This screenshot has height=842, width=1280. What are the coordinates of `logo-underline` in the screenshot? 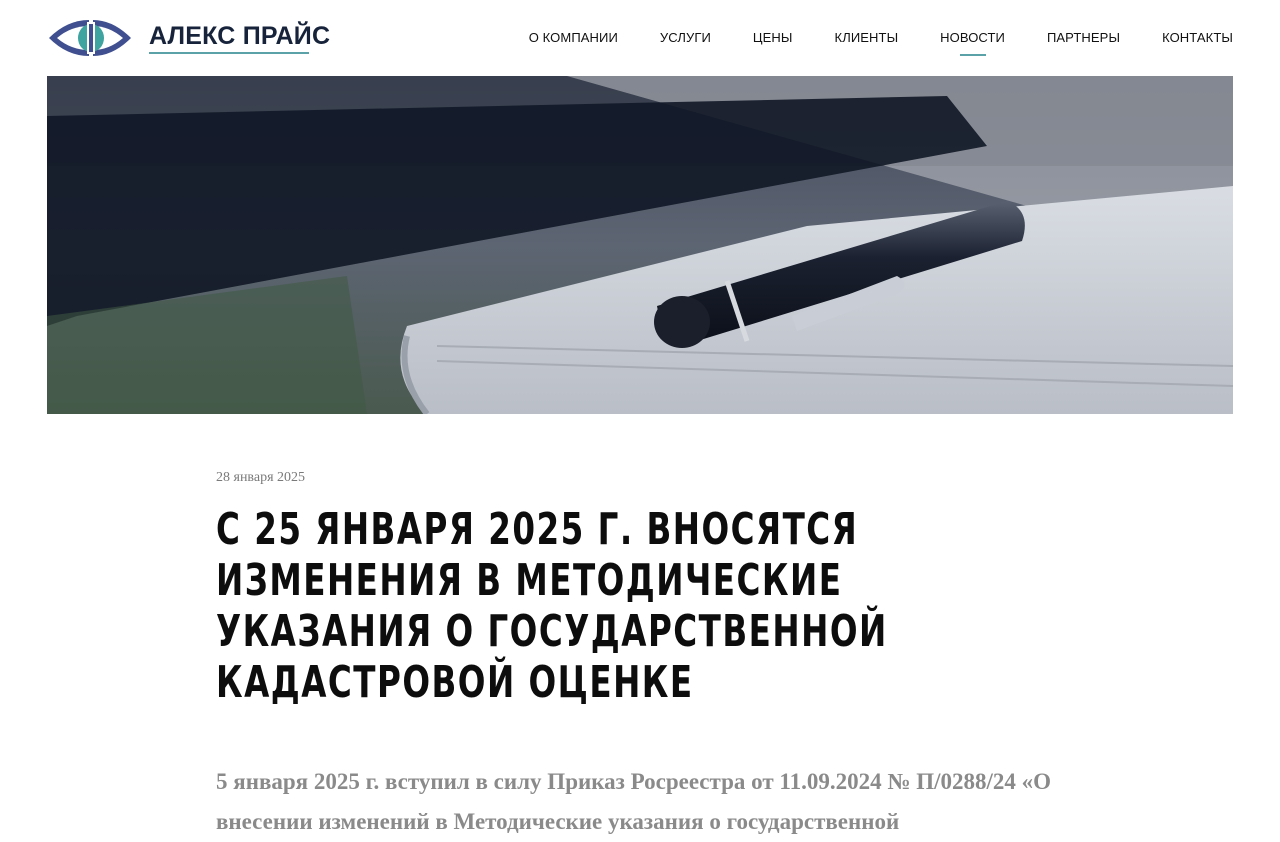 It's located at (229, 53).